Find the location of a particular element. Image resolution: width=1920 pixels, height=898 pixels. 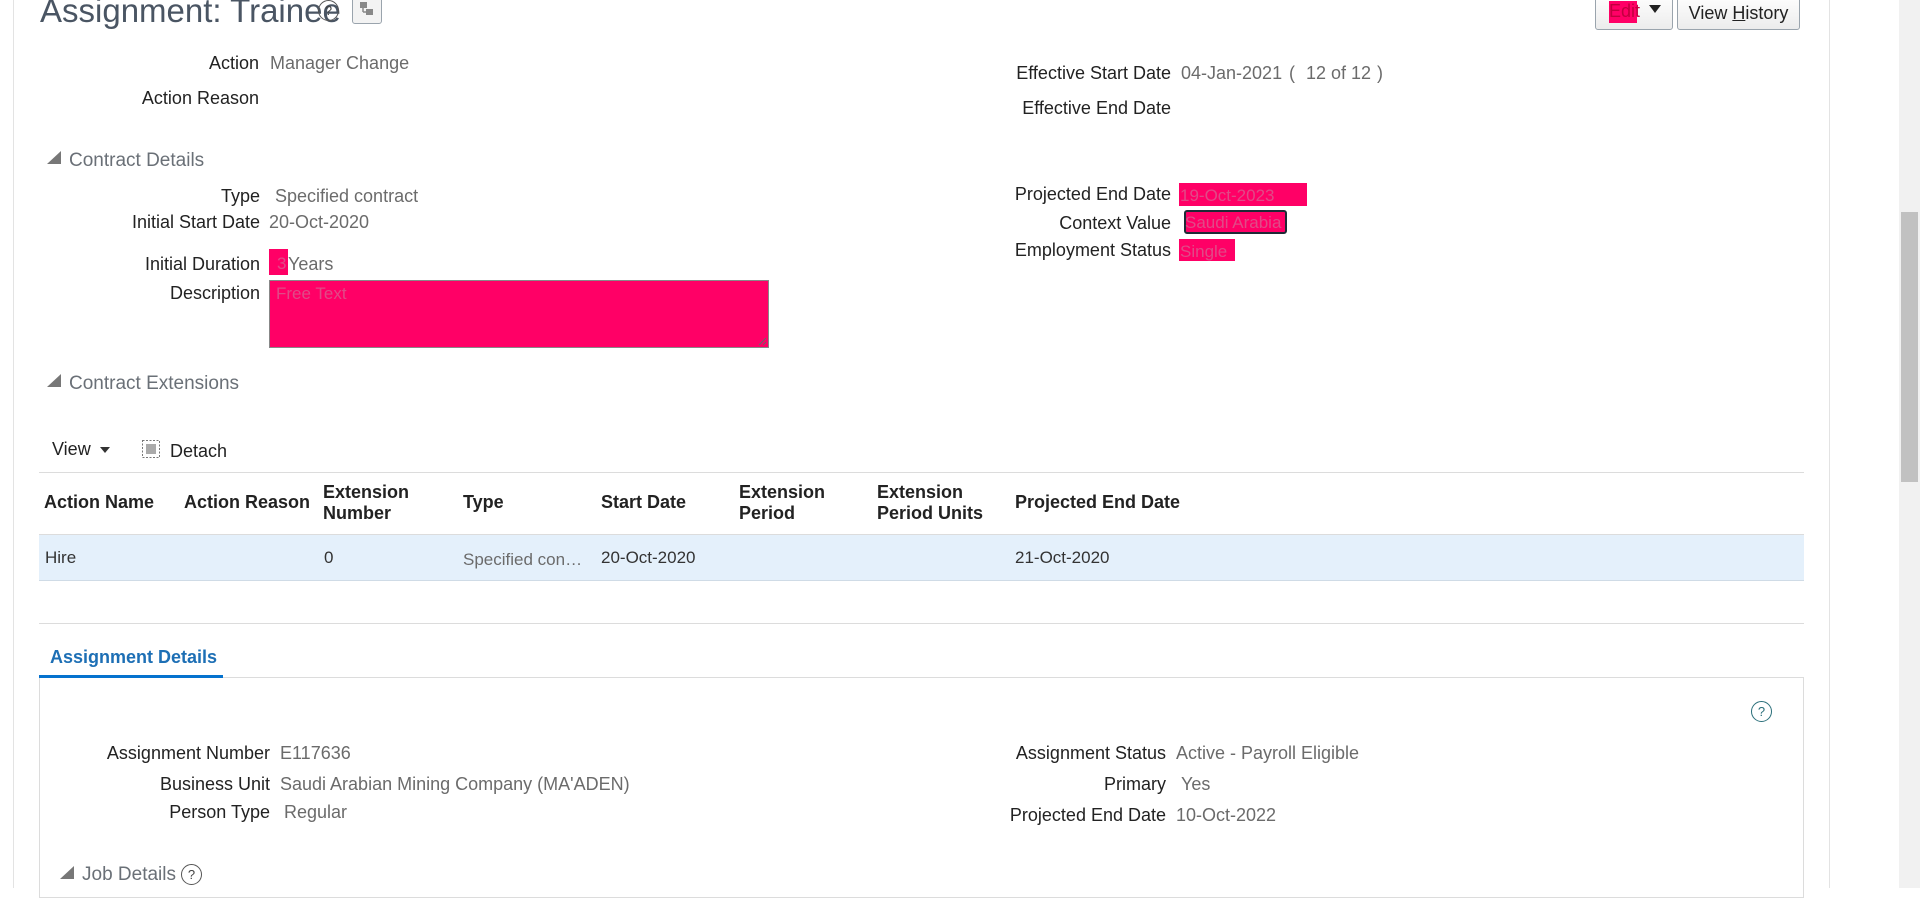

employment-status-value: Single is located at coordinates (1204, 251).